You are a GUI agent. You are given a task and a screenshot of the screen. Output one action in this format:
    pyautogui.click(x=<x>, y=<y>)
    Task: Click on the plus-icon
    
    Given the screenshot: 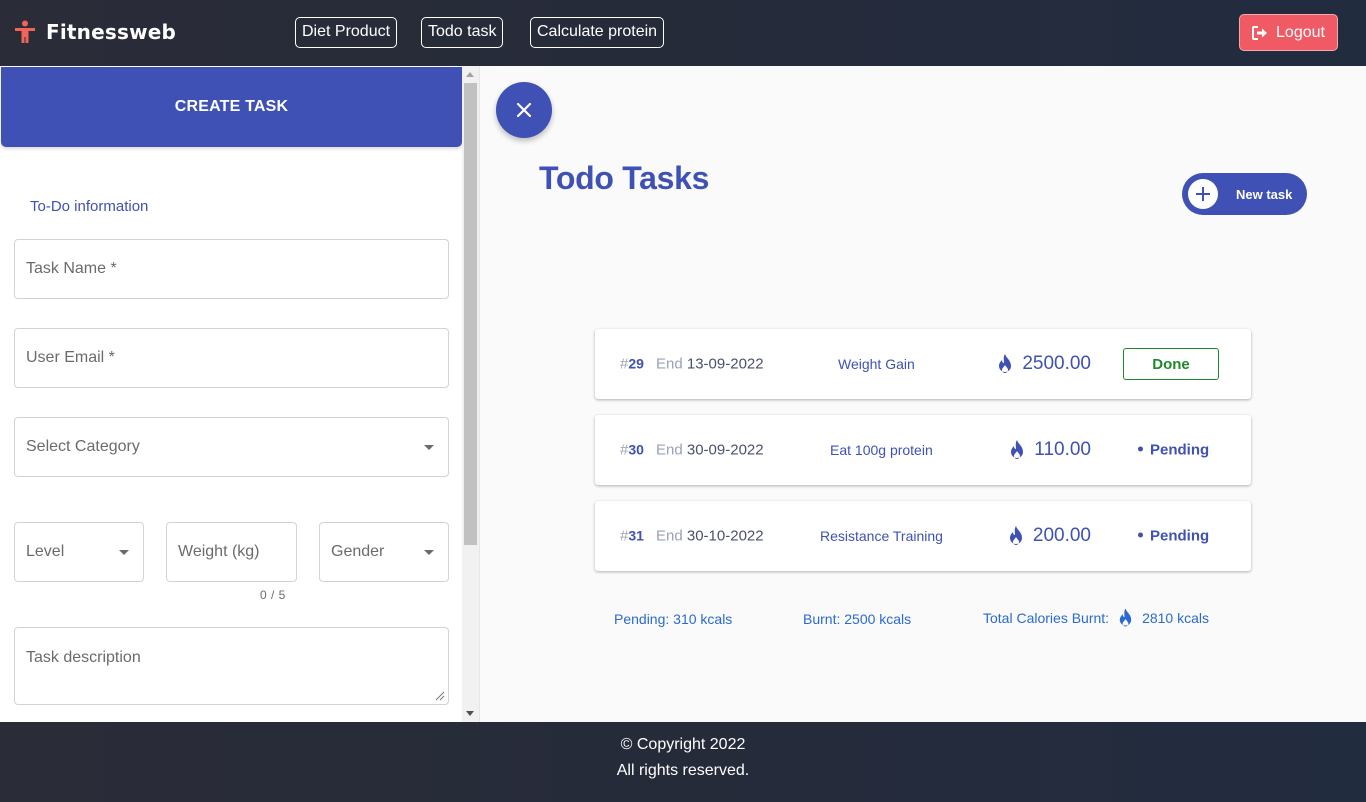 What is the action you would take?
    pyautogui.click(x=1203, y=194)
    